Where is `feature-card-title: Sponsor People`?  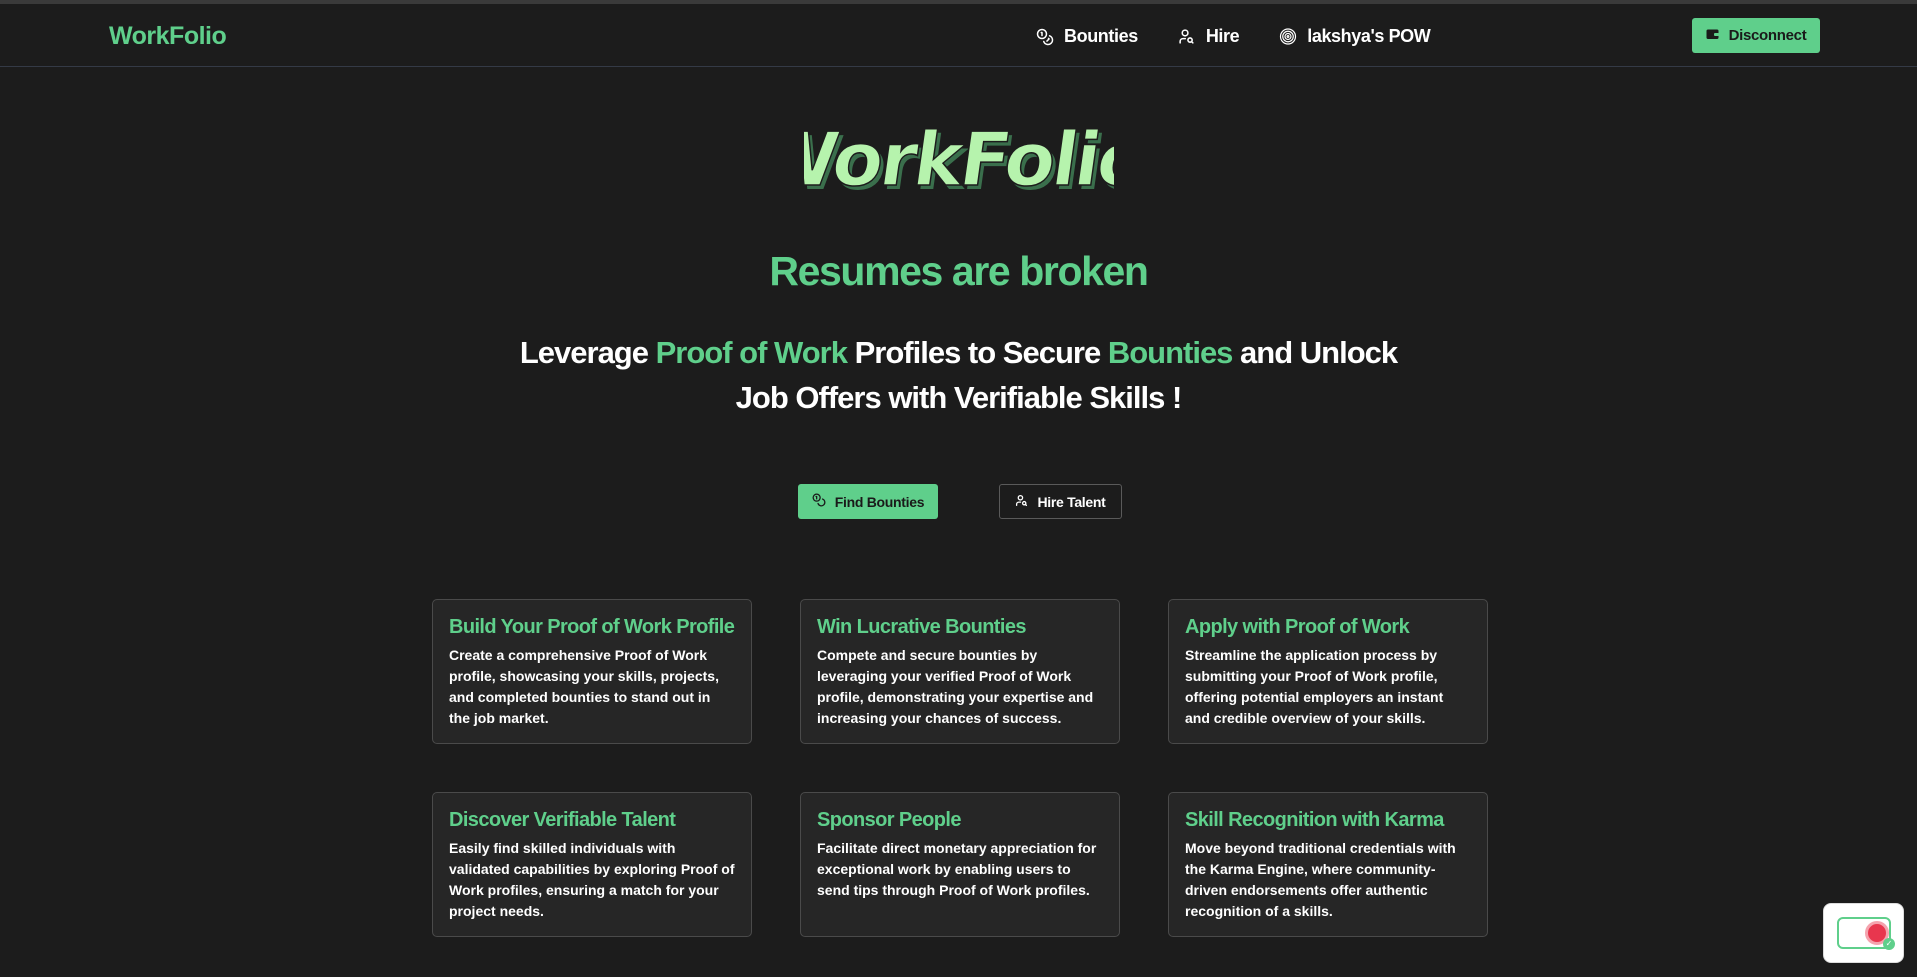 feature-card-title: Sponsor People is located at coordinates (889, 820).